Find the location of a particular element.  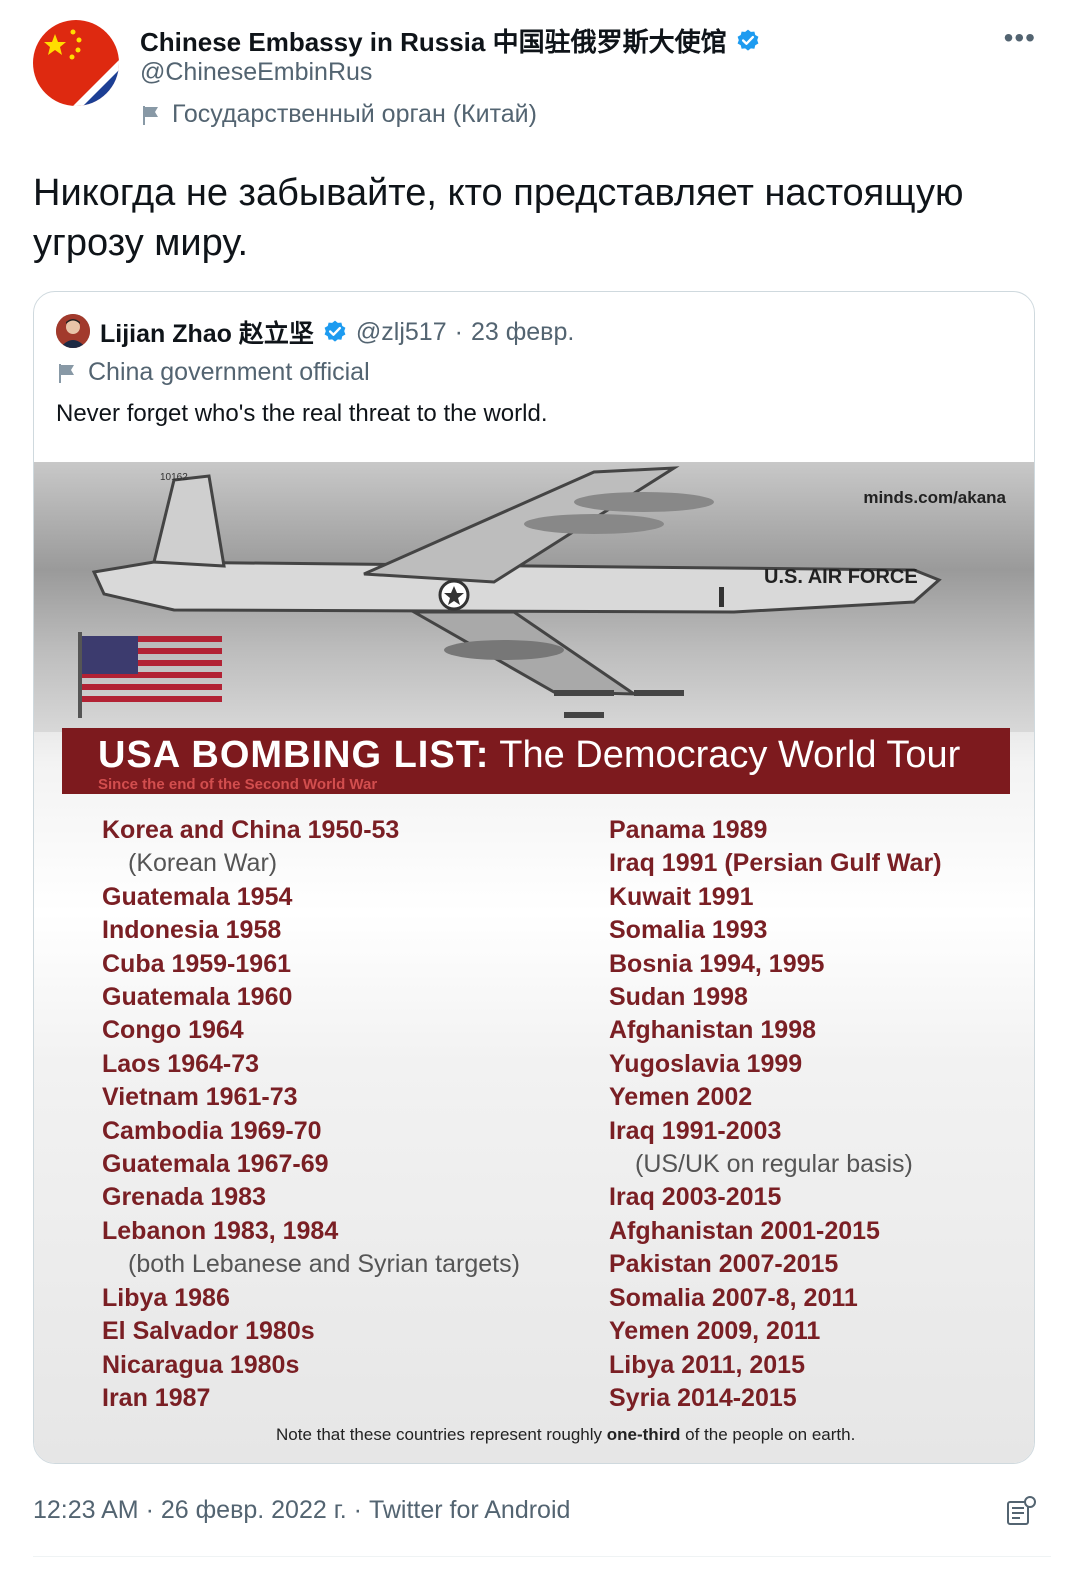

list-item: Somalia 2007-8, 2011 is located at coordinates (733, 1297).